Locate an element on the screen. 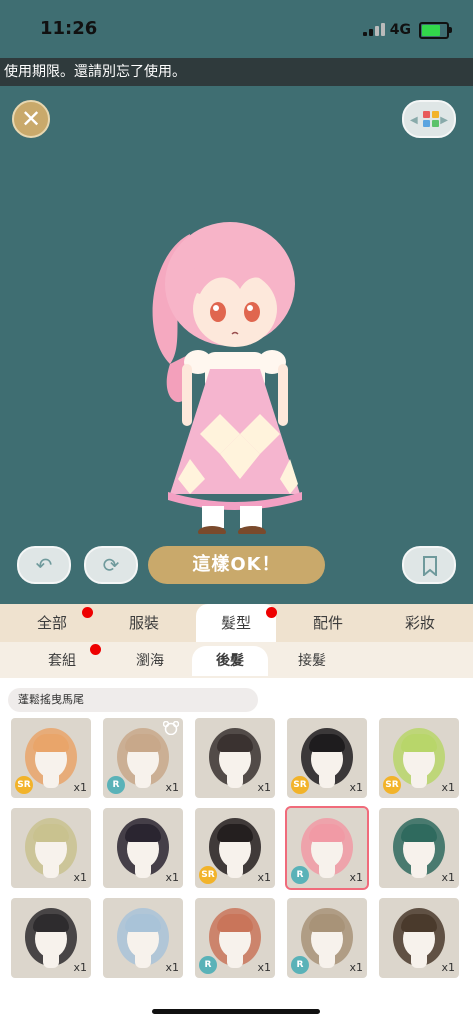  bookmark-button is located at coordinates (429, 565).